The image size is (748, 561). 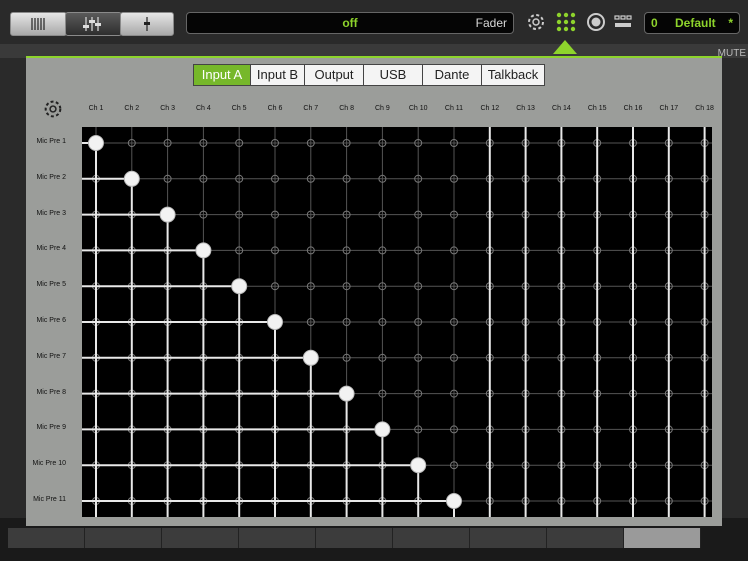 What do you see at coordinates (730, 23) in the screenshot?
I see `scene-modified-indicator: *` at bounding box center [730, 23].